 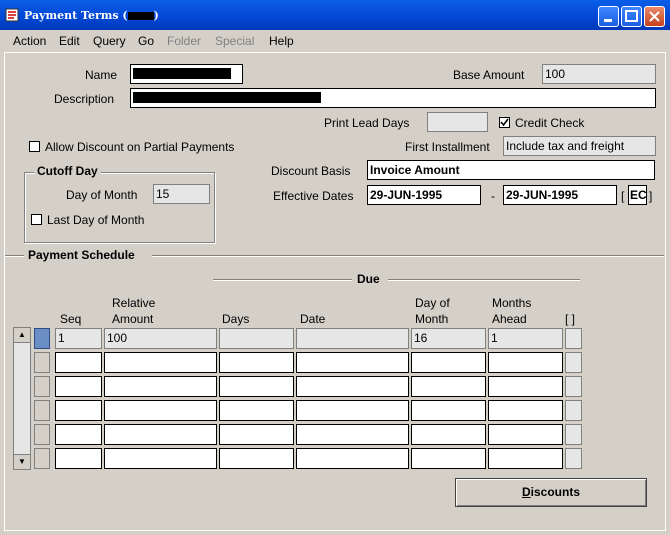 What do you see at coordinates (109, 41) in the screenshot?
I see `menu-query: Query` at bounding box center [109, 41].